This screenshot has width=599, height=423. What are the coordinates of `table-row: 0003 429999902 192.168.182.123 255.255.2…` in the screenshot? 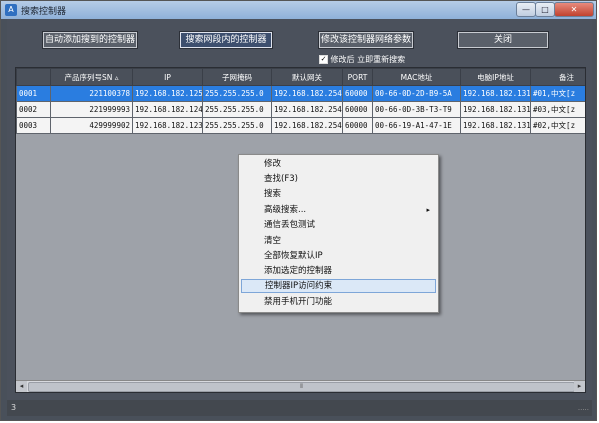 It's located at (300, 125).